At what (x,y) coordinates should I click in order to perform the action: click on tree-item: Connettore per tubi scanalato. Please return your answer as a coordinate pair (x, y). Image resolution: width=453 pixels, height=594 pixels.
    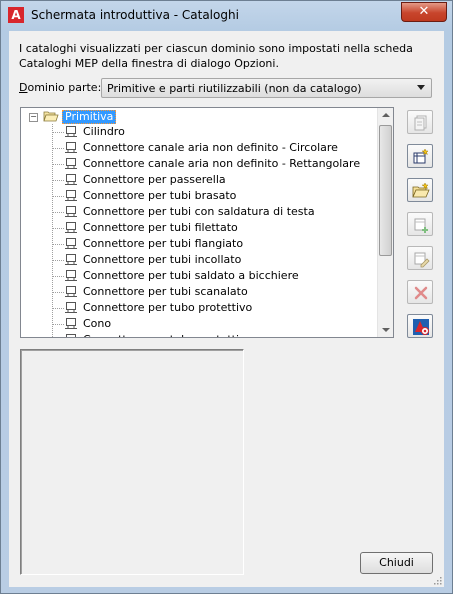
    Looking at the image, I should click on (217, 292).